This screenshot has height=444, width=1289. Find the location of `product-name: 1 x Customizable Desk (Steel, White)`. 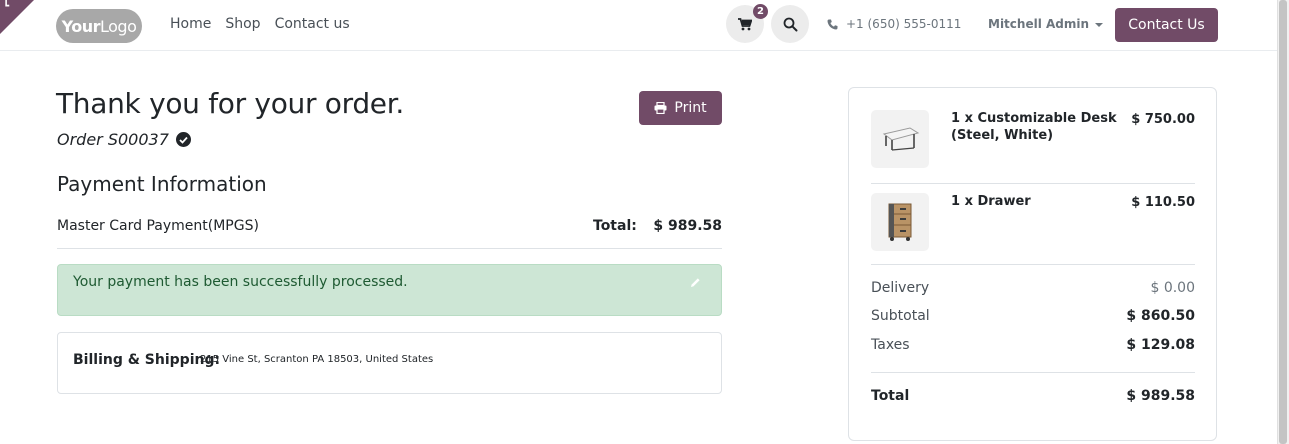

product-name: 1 x Customizable Desk (Steel, White) is located at coordinates (1035, 127).